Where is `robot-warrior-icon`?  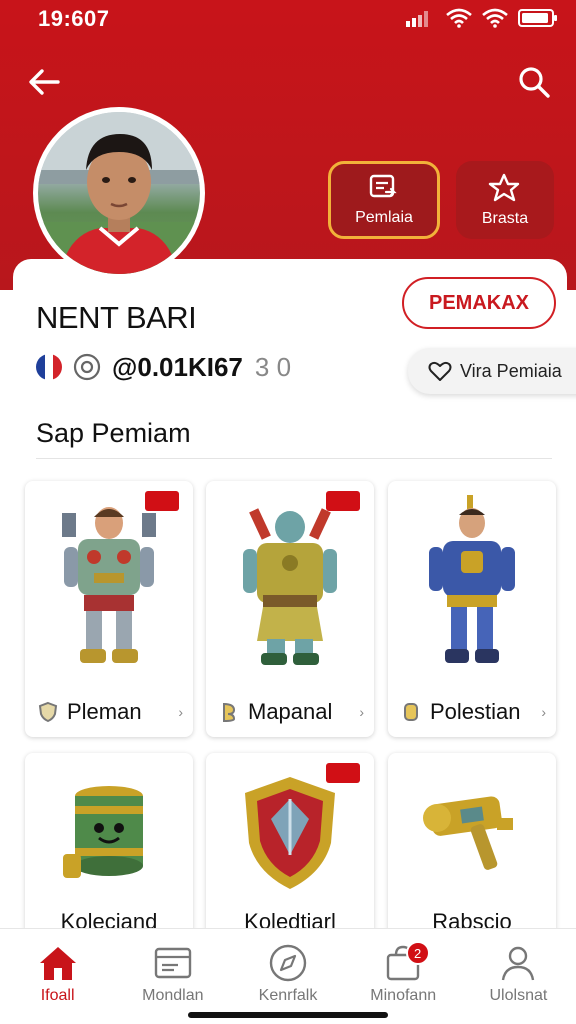 robot-warrior-icon is located at coordinates (109, 581).